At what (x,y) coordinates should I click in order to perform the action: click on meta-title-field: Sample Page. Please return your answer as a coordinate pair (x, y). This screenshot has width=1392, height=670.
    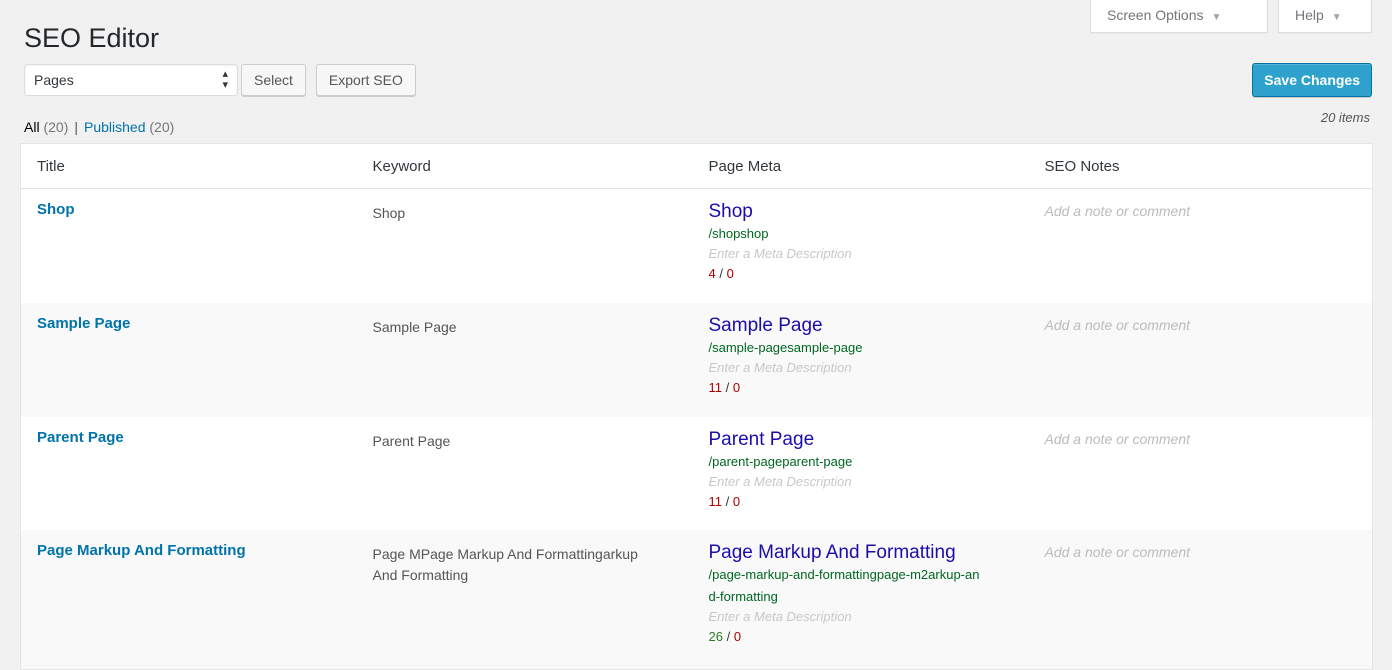
    Looking at the image, I should click on (869, 326).